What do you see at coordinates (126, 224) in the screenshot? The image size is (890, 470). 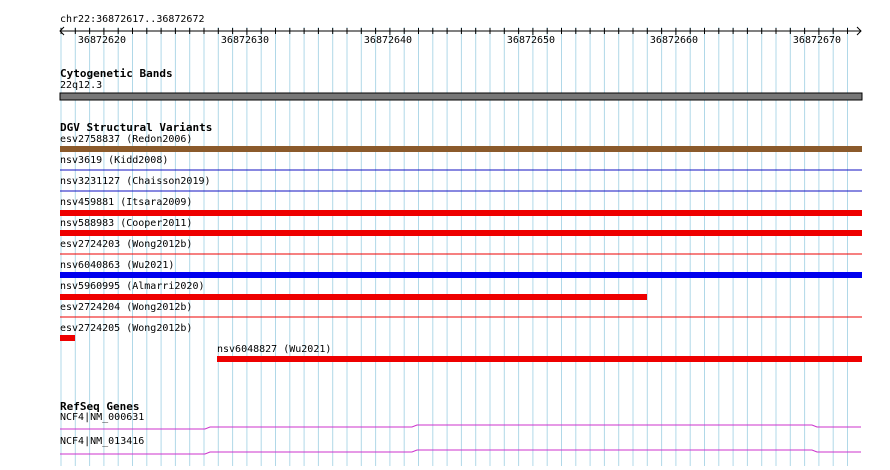 I see `dgv-feature-label: nsv588983 (Cooper2011)` at bounding box center [126, 224].